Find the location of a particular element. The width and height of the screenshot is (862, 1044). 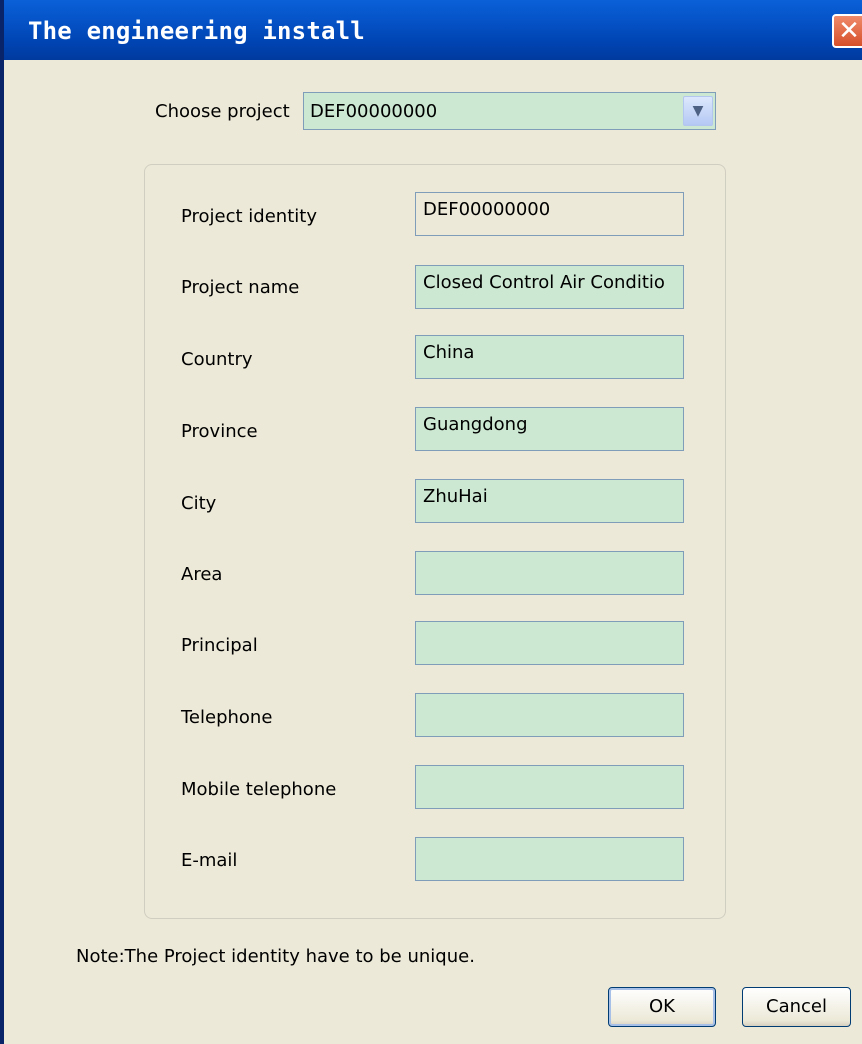

choose-project-select: DEF00000000 ▼ is located at coordinates (509, 111).